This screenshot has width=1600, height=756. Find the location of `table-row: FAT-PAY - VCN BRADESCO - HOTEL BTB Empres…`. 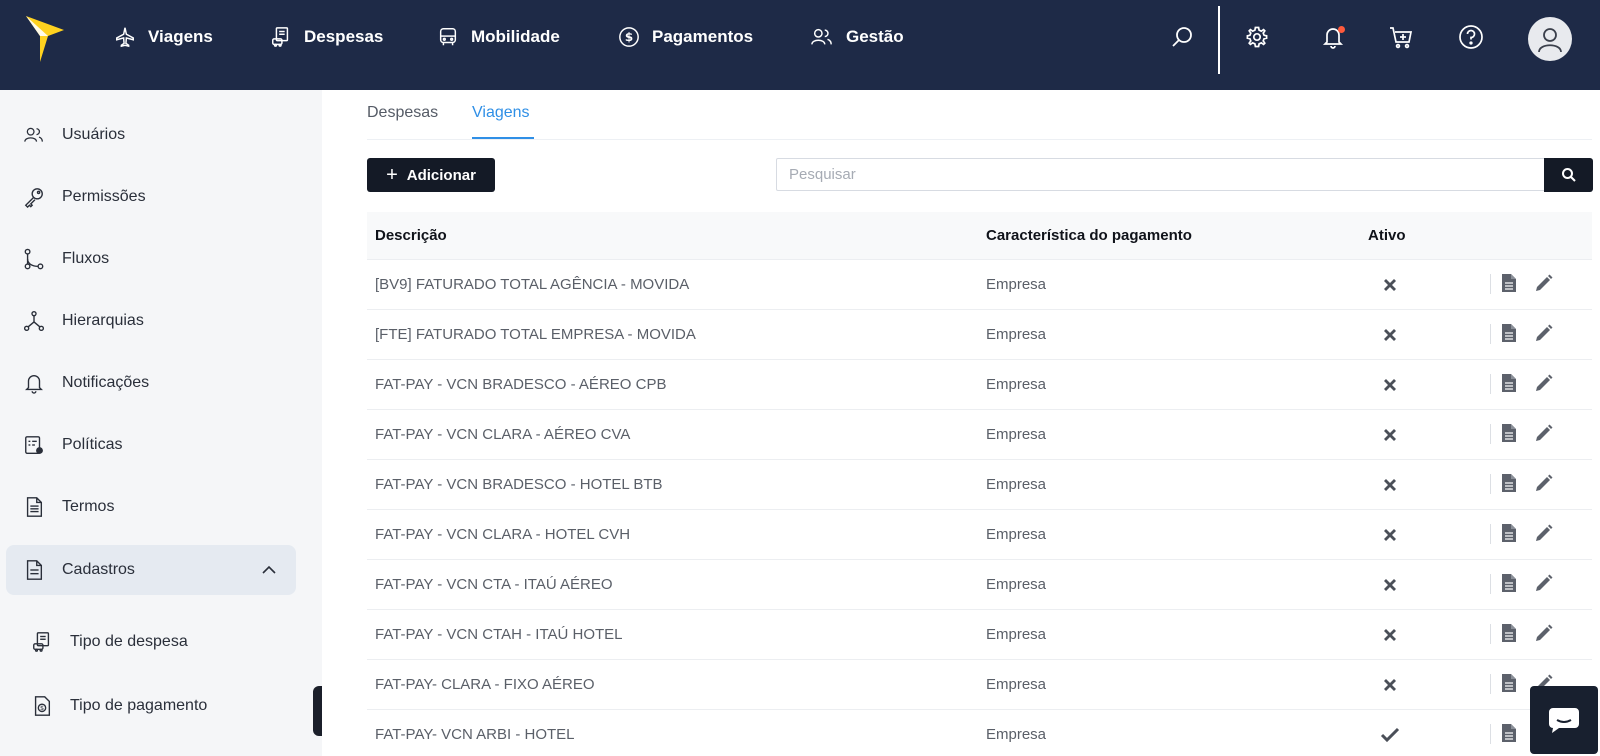

table-row: FAT-PAY - VCN BRADESCO - HOTEL BTB Empres… is located at coordinates (979, 485).